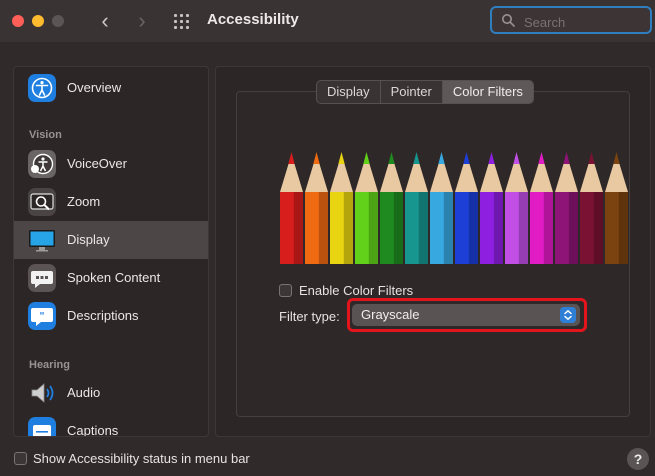 Image resolution: width=655 pixels, height=476 pixels. I want to click on zoom-icon, so click(42, 202).